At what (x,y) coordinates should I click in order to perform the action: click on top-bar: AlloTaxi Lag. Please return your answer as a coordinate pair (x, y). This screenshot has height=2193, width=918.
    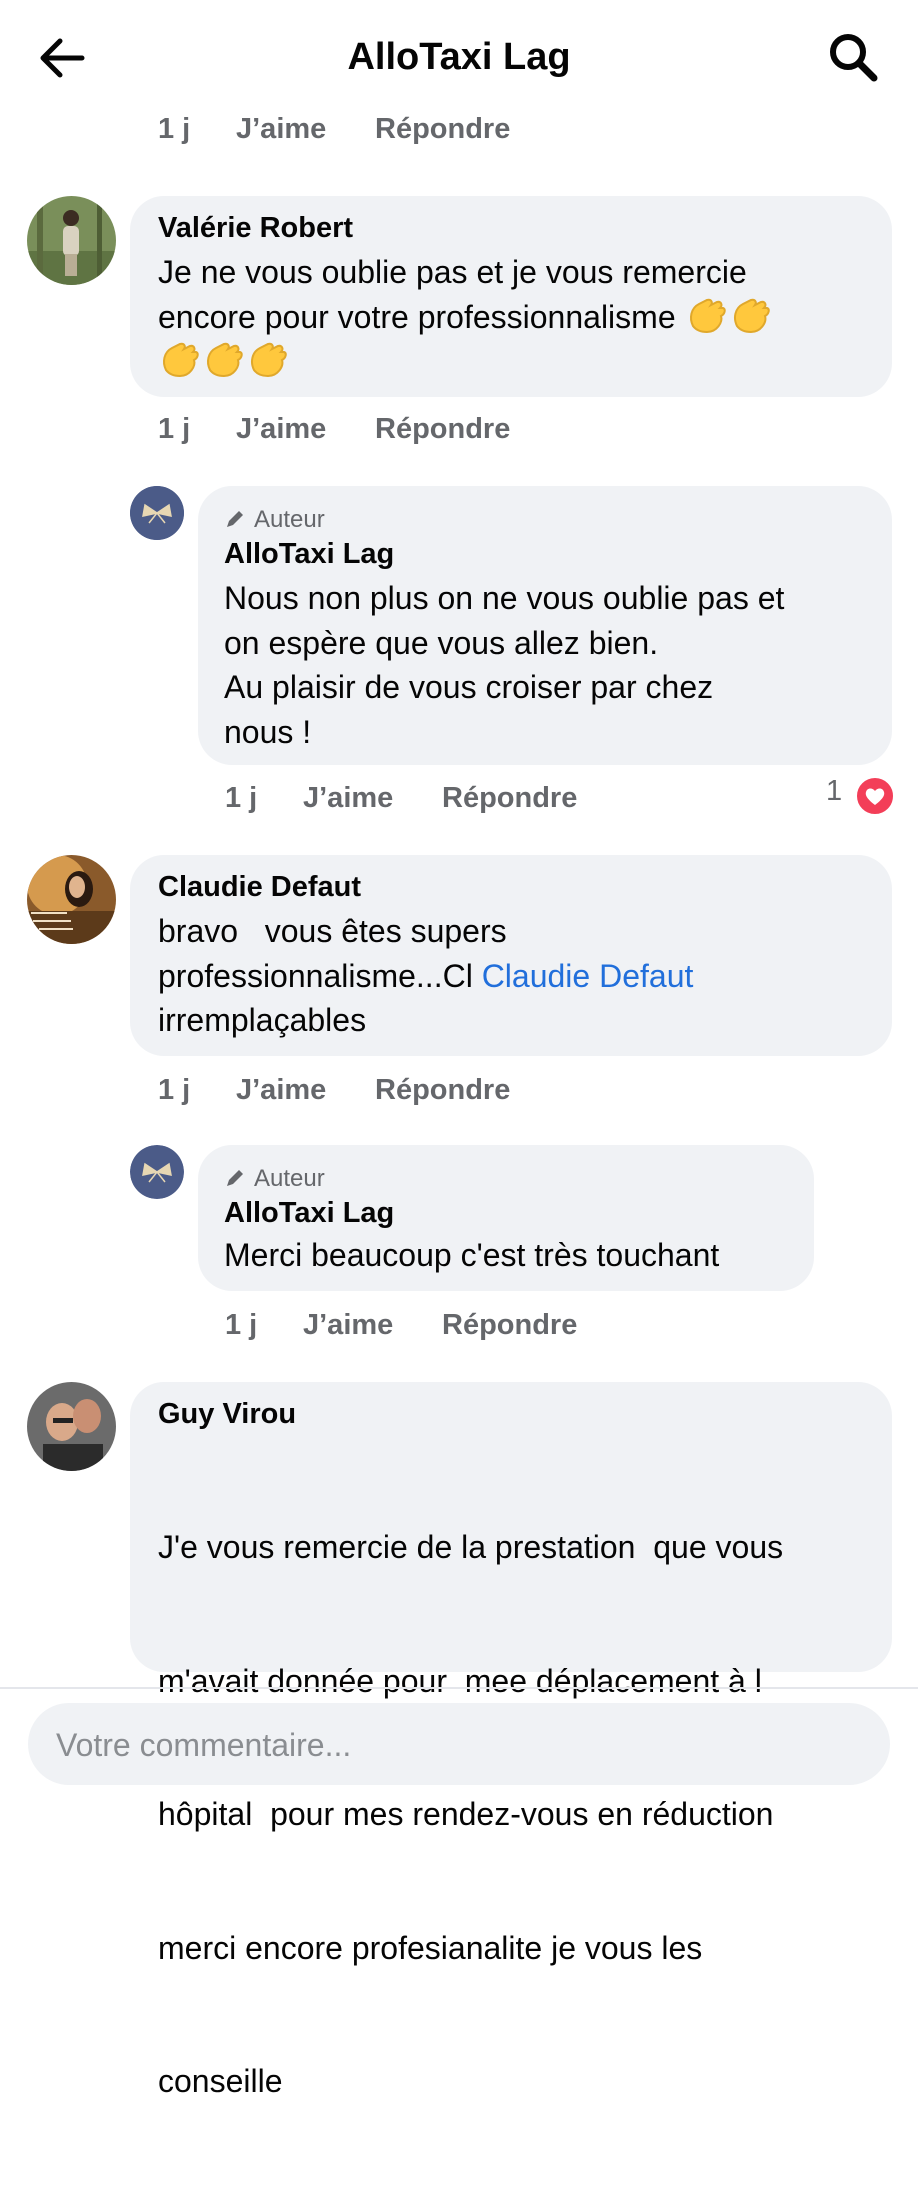
    Looking at the image, I should click on (459, 55).